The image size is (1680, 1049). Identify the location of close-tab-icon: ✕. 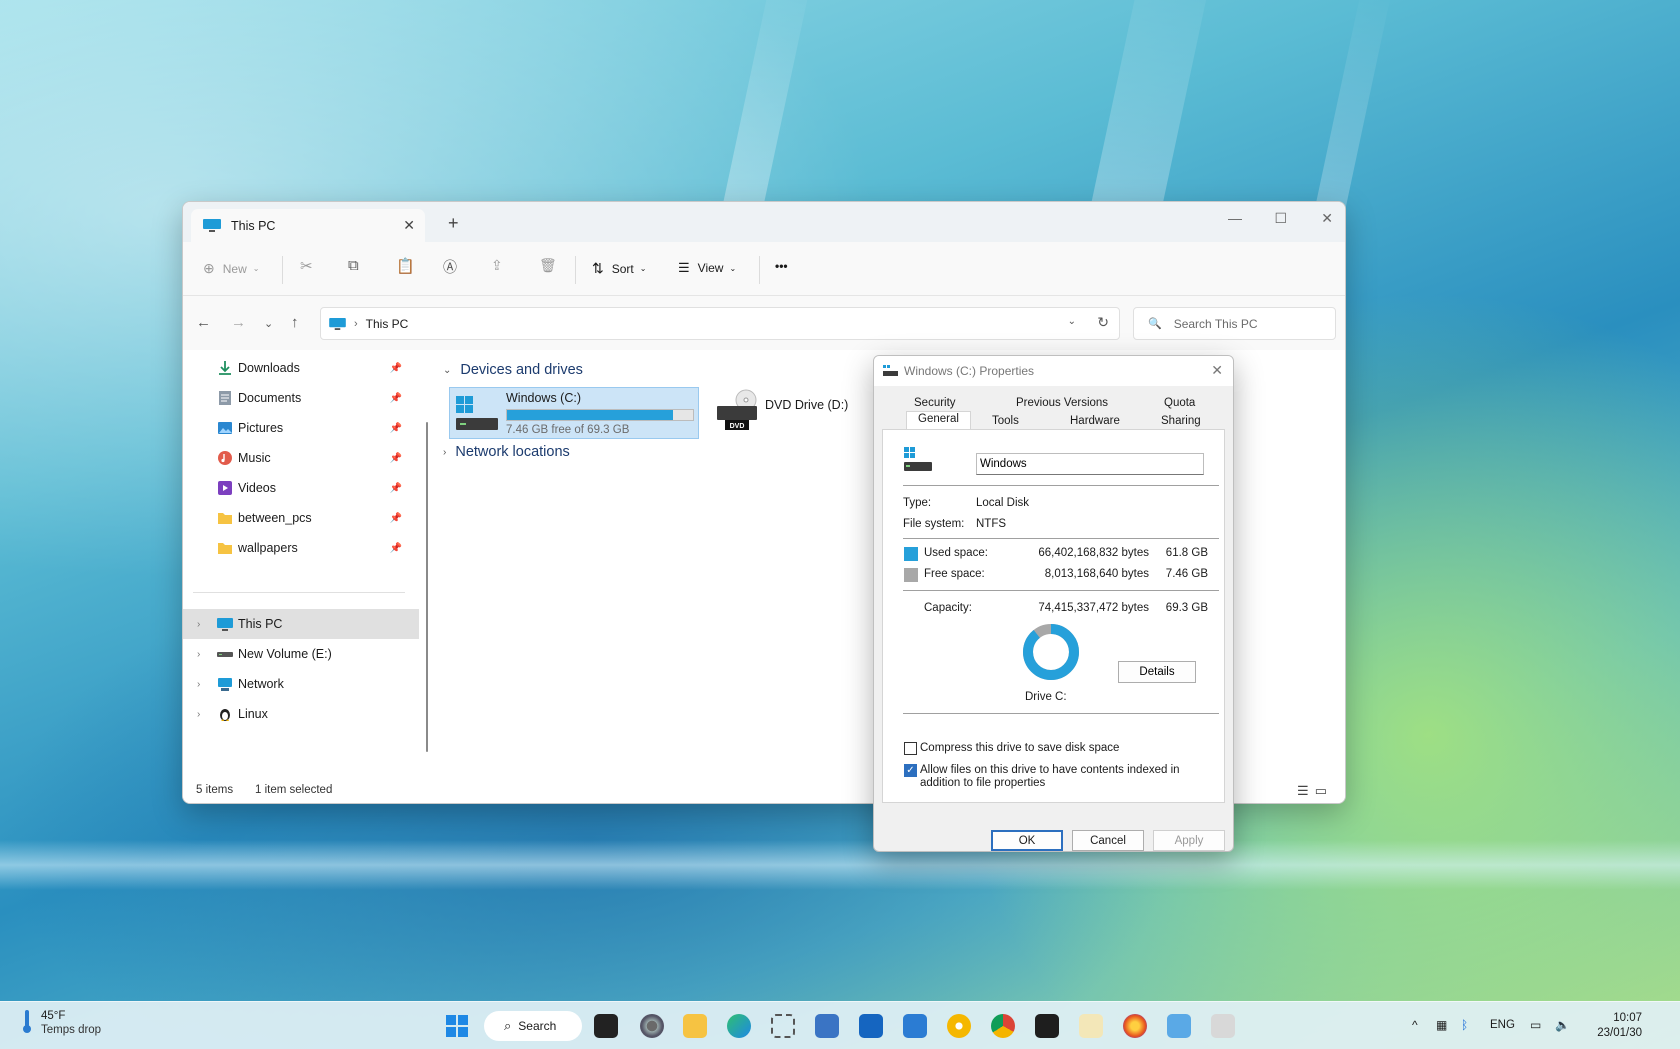
(409, 225).